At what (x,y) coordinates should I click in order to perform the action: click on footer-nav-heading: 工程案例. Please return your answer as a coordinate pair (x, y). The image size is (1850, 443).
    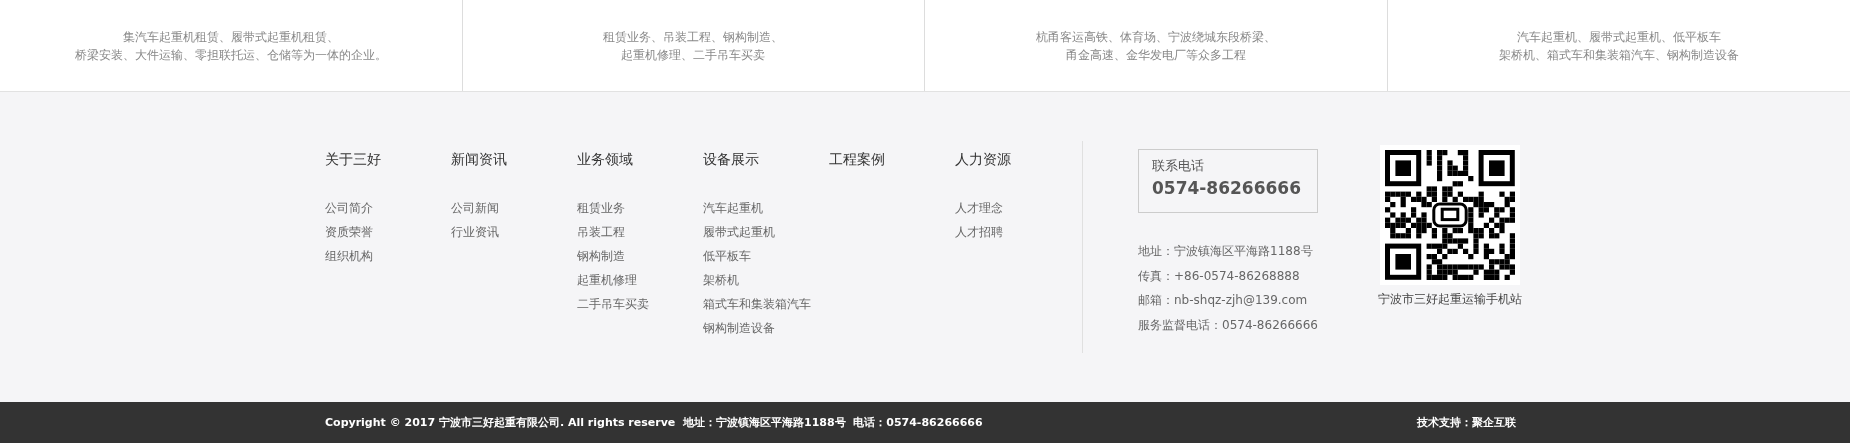
    Looking at the image, I should click on (892, 159).